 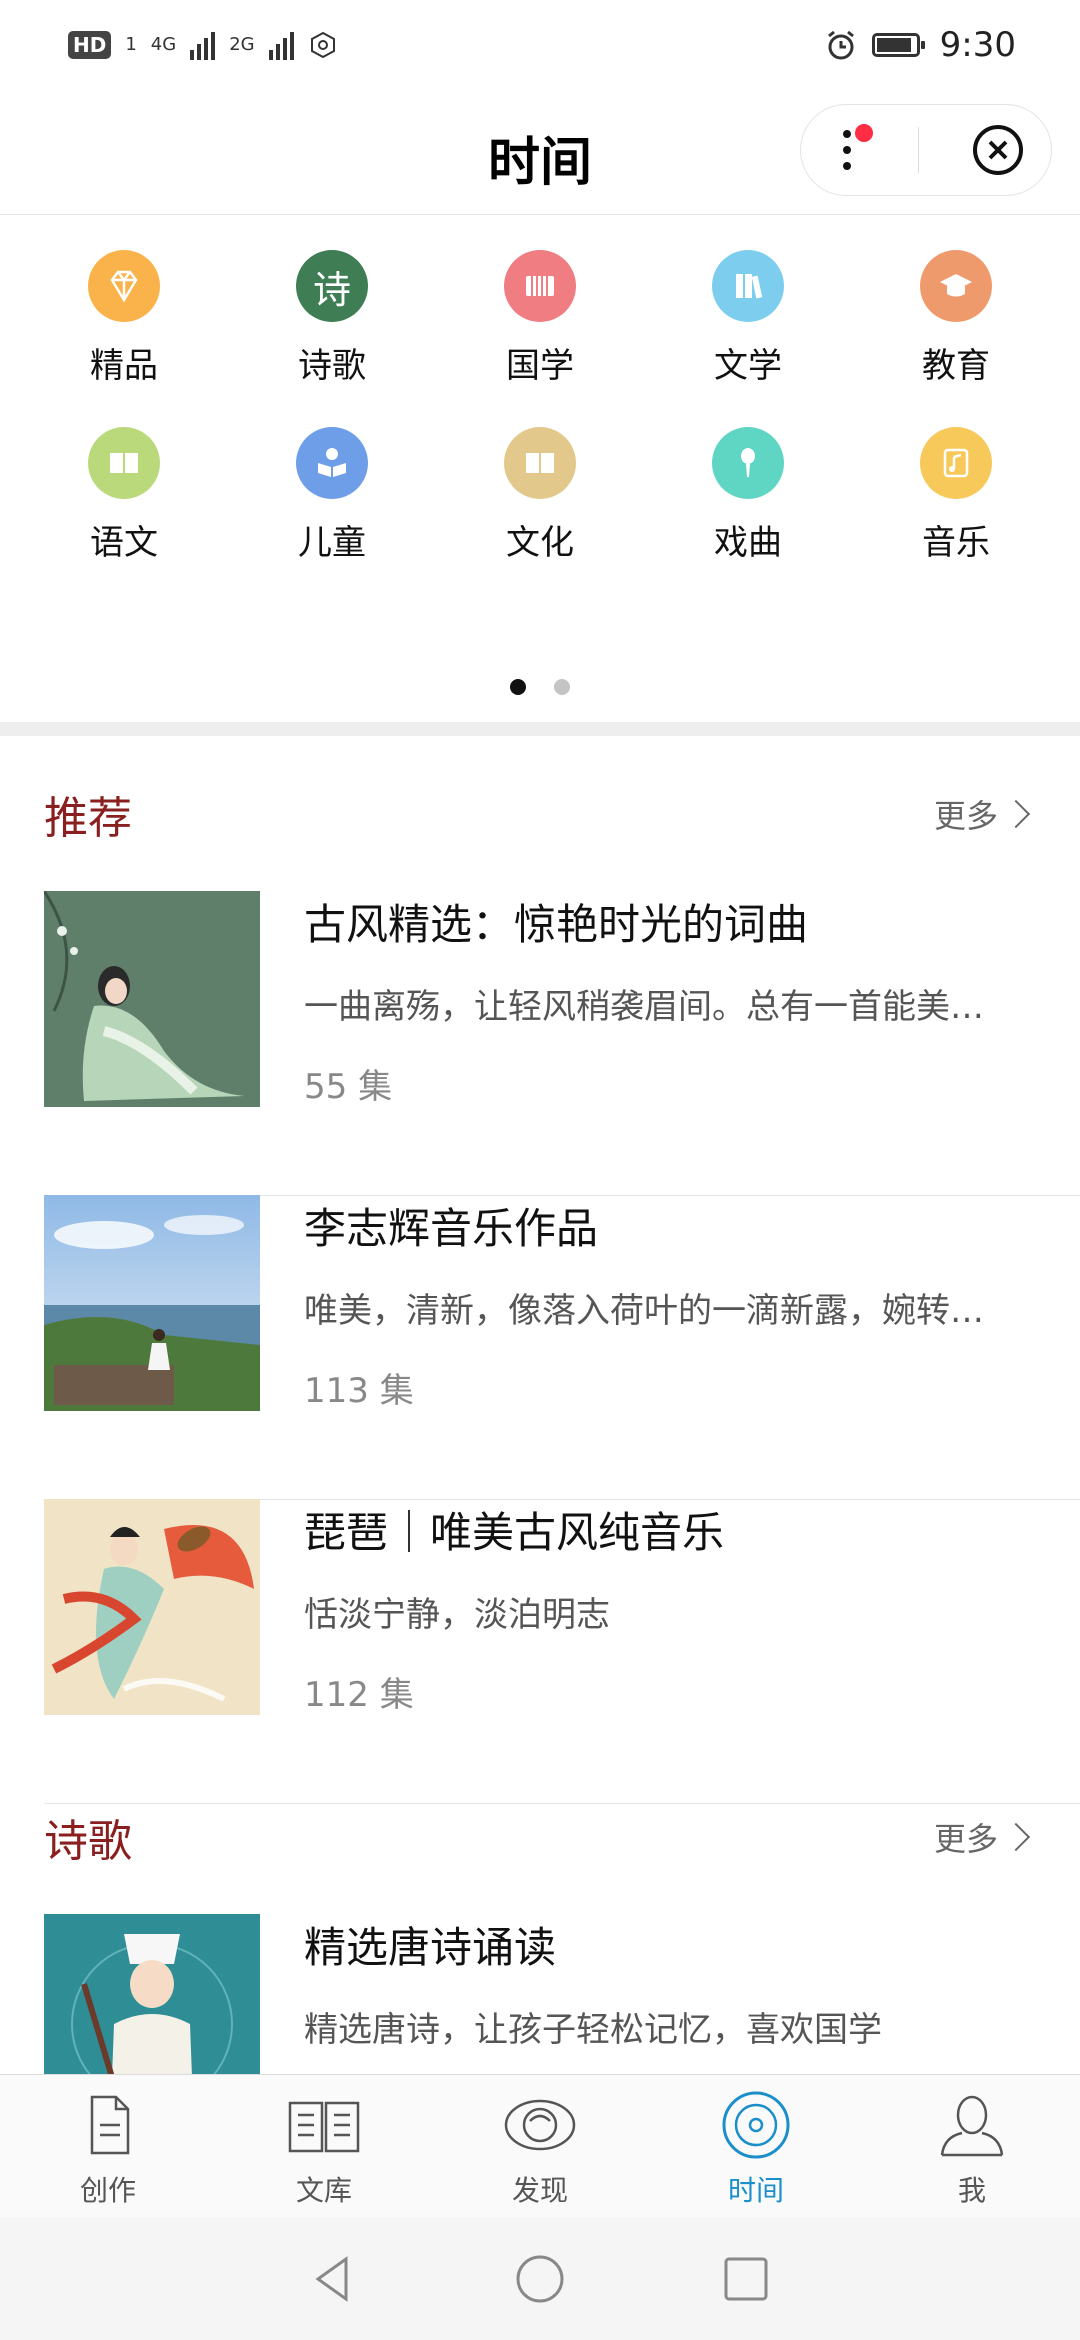 What do you see at coordinates (971, 2190) in the screenshot?
I see `tab-label: 我` at bounding box center [971, 2190].